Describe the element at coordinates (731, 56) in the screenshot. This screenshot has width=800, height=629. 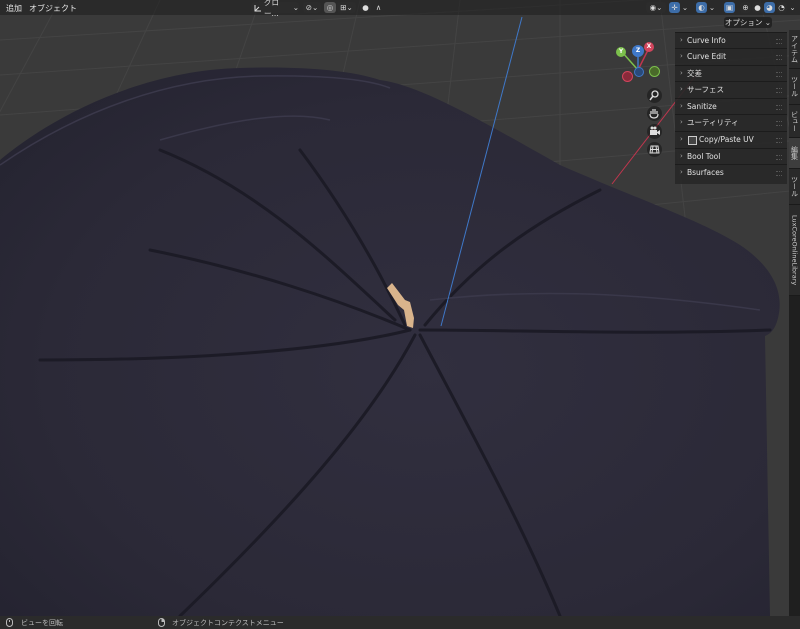
I see `panel-curve-edit: › Curve Edit` at that location.